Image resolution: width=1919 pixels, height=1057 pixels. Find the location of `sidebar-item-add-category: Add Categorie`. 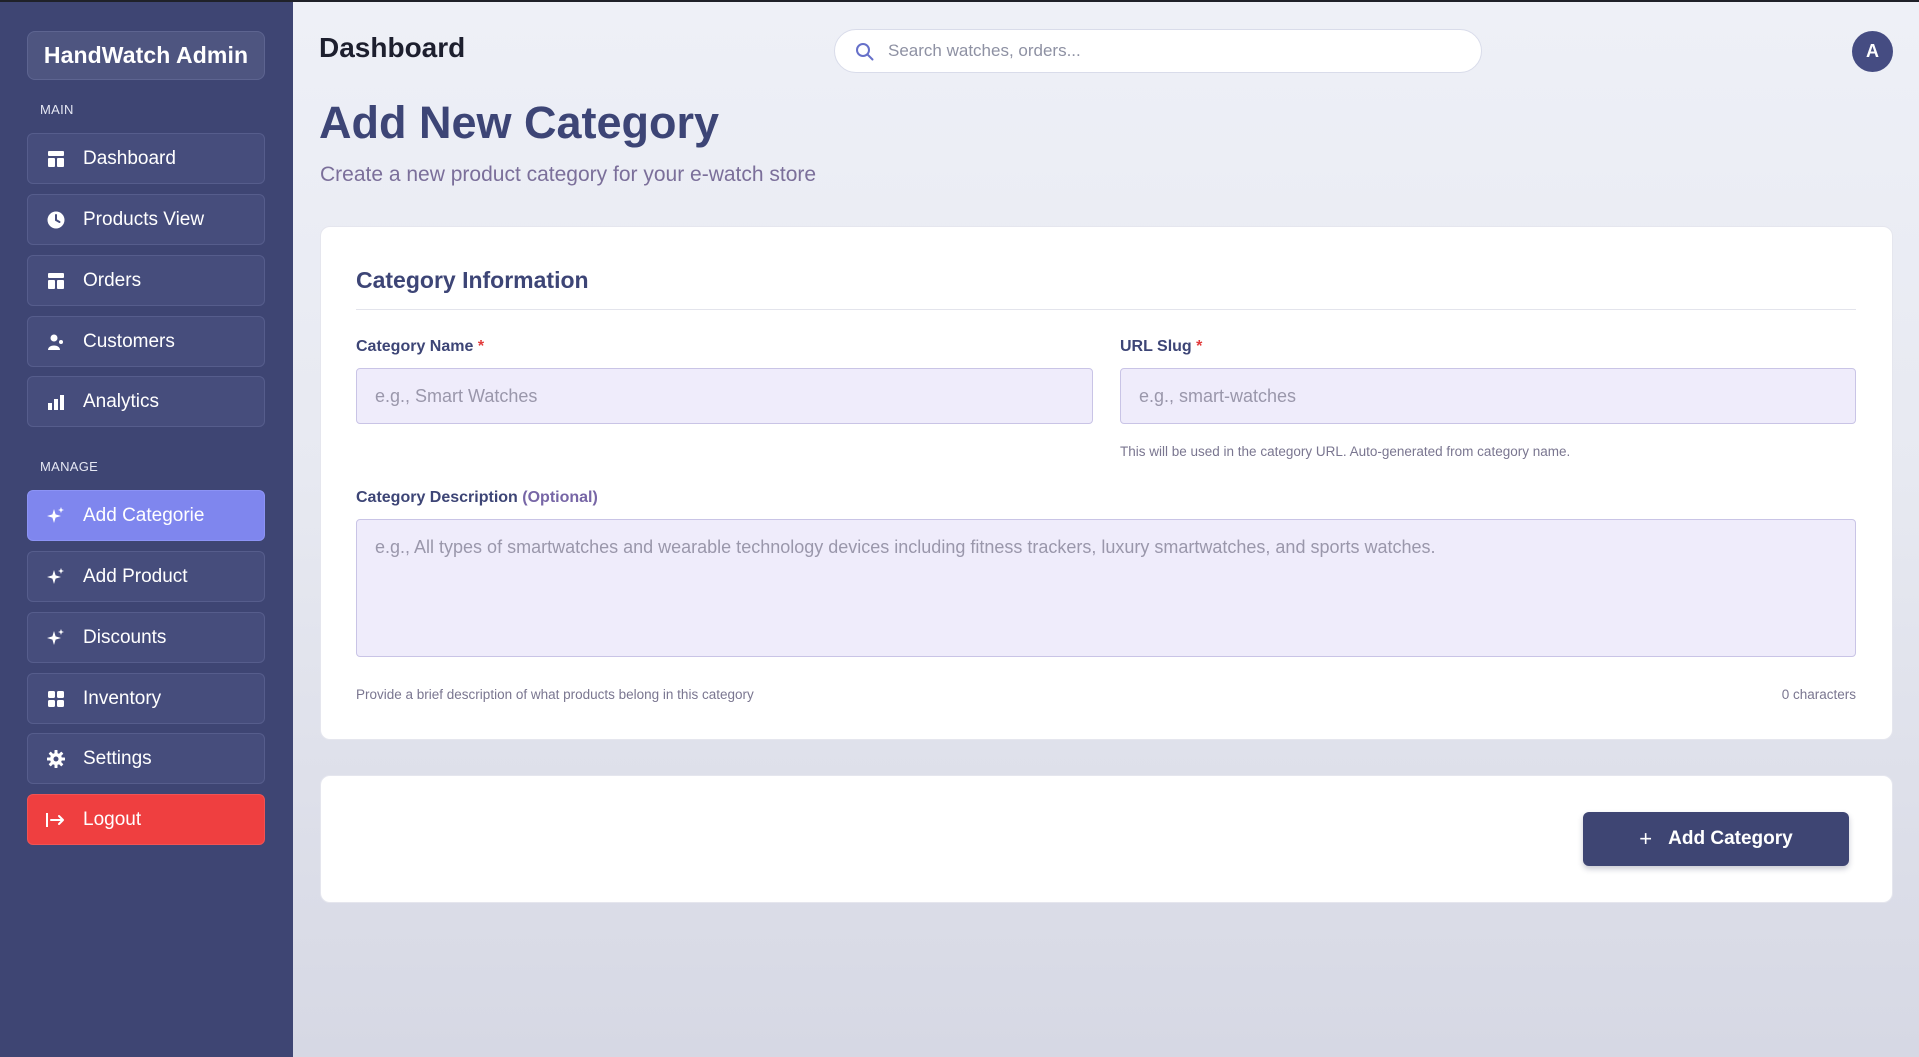

sidebar-item-add-category: Add Categorie is located at coordinates (146, 515).